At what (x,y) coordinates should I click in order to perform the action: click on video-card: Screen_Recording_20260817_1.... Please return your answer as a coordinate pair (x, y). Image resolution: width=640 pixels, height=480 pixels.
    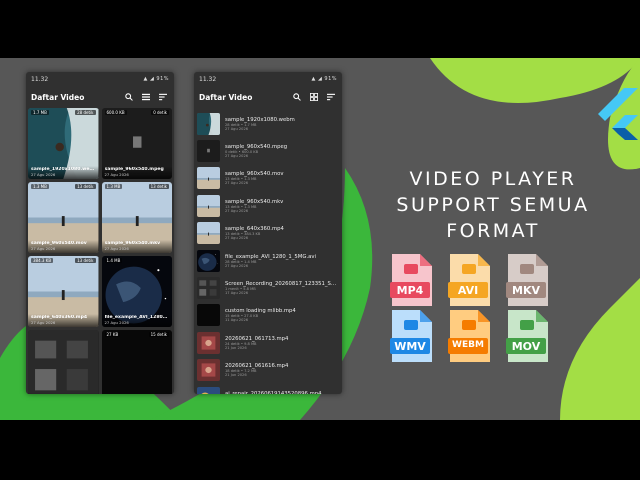
    Looking at the image, I should click on (63, 362).